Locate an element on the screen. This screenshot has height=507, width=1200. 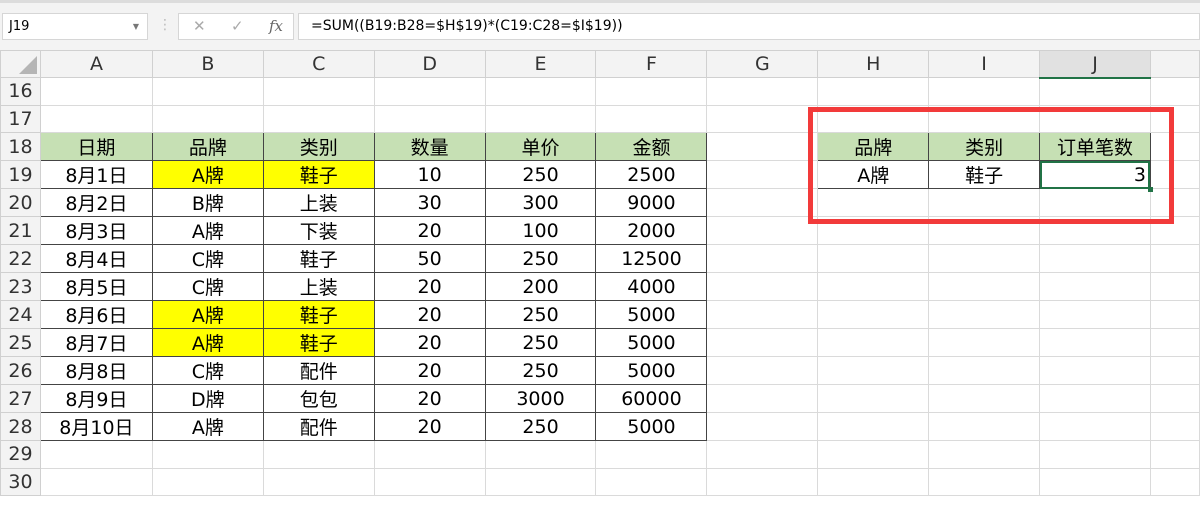
fill-handle is located at coordinates (1150, 189).